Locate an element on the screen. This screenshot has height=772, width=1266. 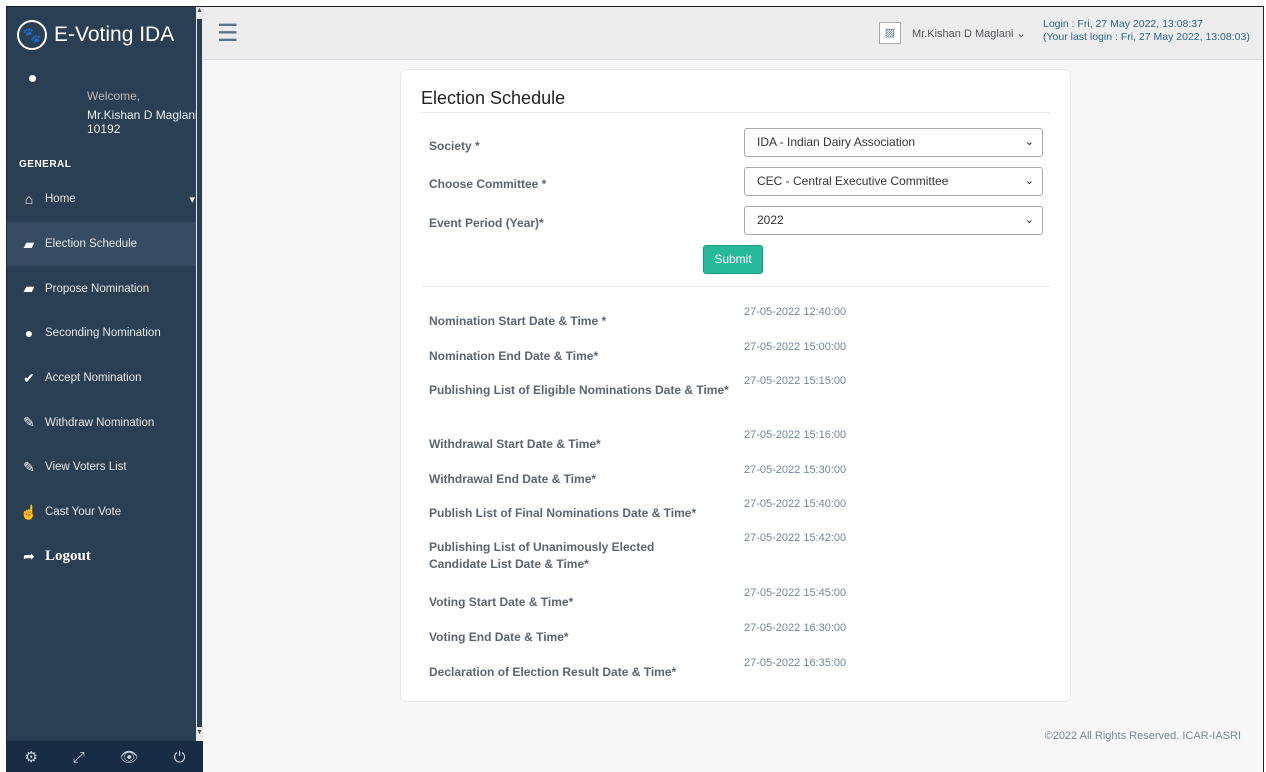
sidebar-item-label: Seconding Nomination is located at coordinates (103, 333).